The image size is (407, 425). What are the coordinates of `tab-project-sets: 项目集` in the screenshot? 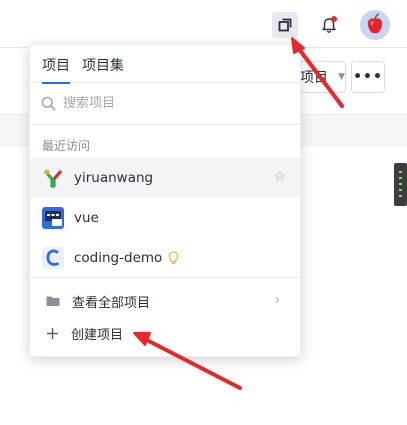 It's located at (103, 66).